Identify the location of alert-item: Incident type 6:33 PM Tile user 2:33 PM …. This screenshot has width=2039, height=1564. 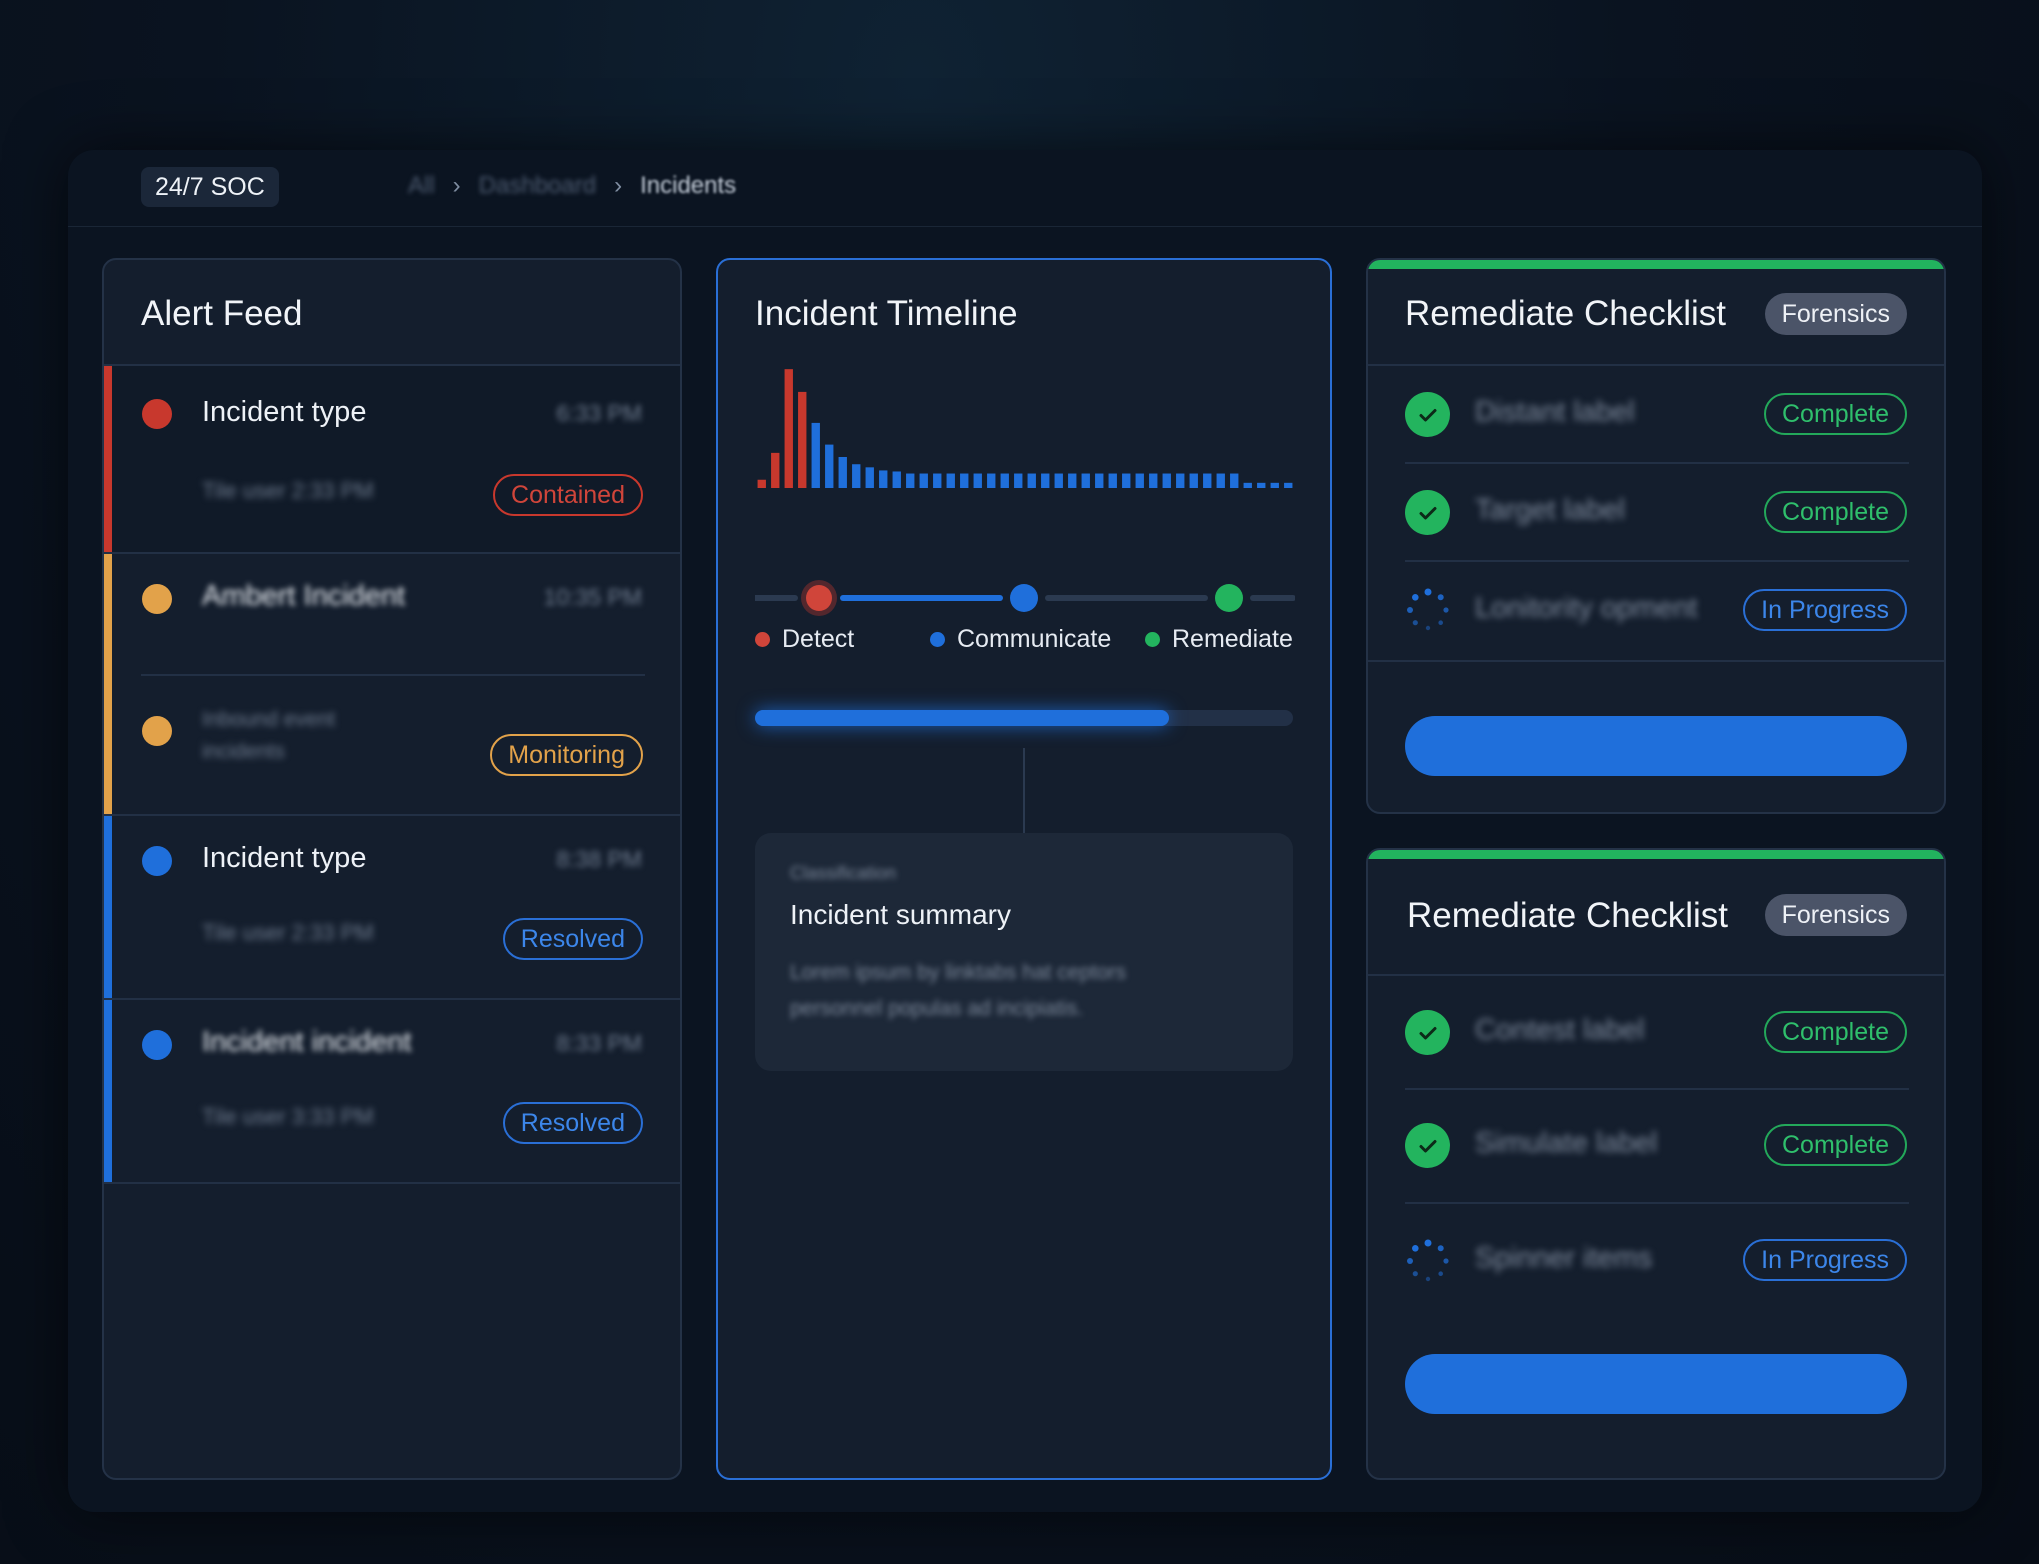
(392, 459).